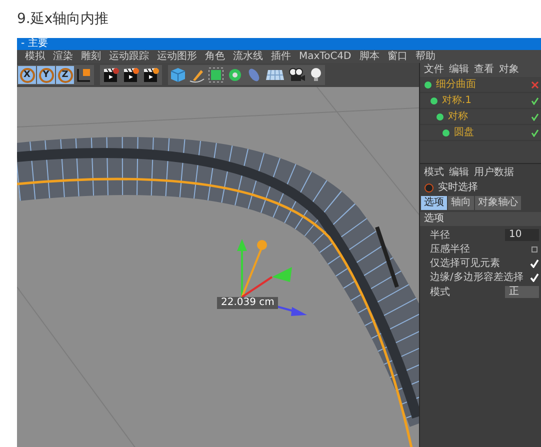  I want to click on selection-tool-icon, so click(429, 188).